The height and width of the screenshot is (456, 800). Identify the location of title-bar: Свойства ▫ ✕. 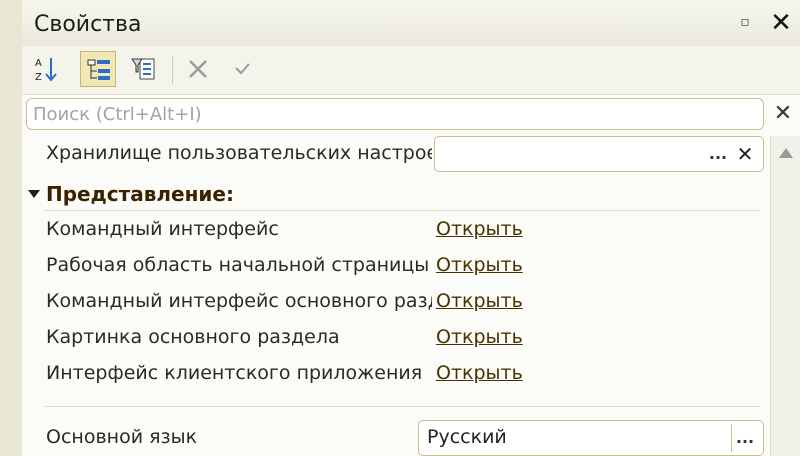
(411, 23).